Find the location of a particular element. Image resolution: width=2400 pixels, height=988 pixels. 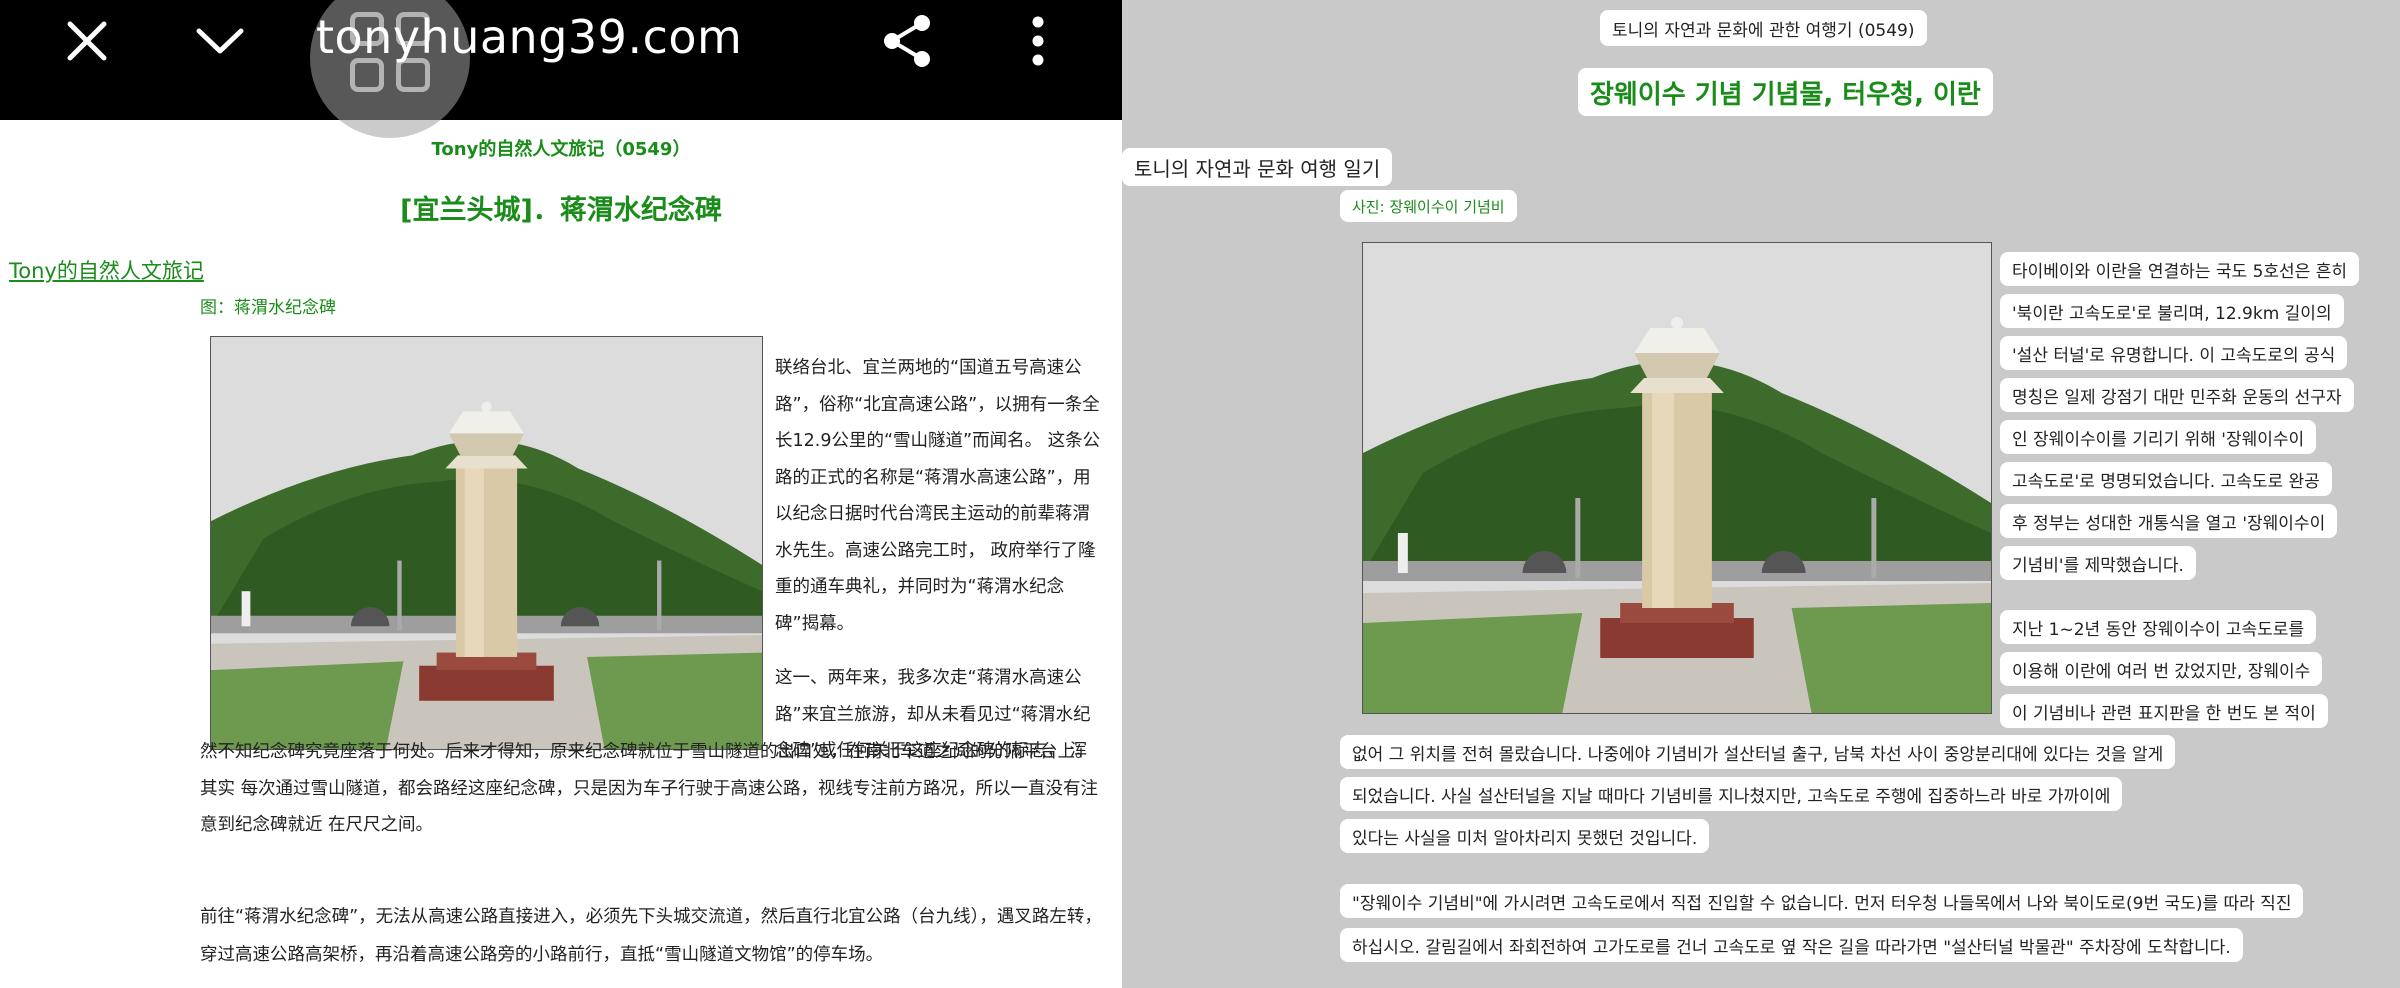

paragraph-1-line: '설산 터널'로 유명합니다. 이 고속도로의 공식 is located at coordinates (2174, 353).